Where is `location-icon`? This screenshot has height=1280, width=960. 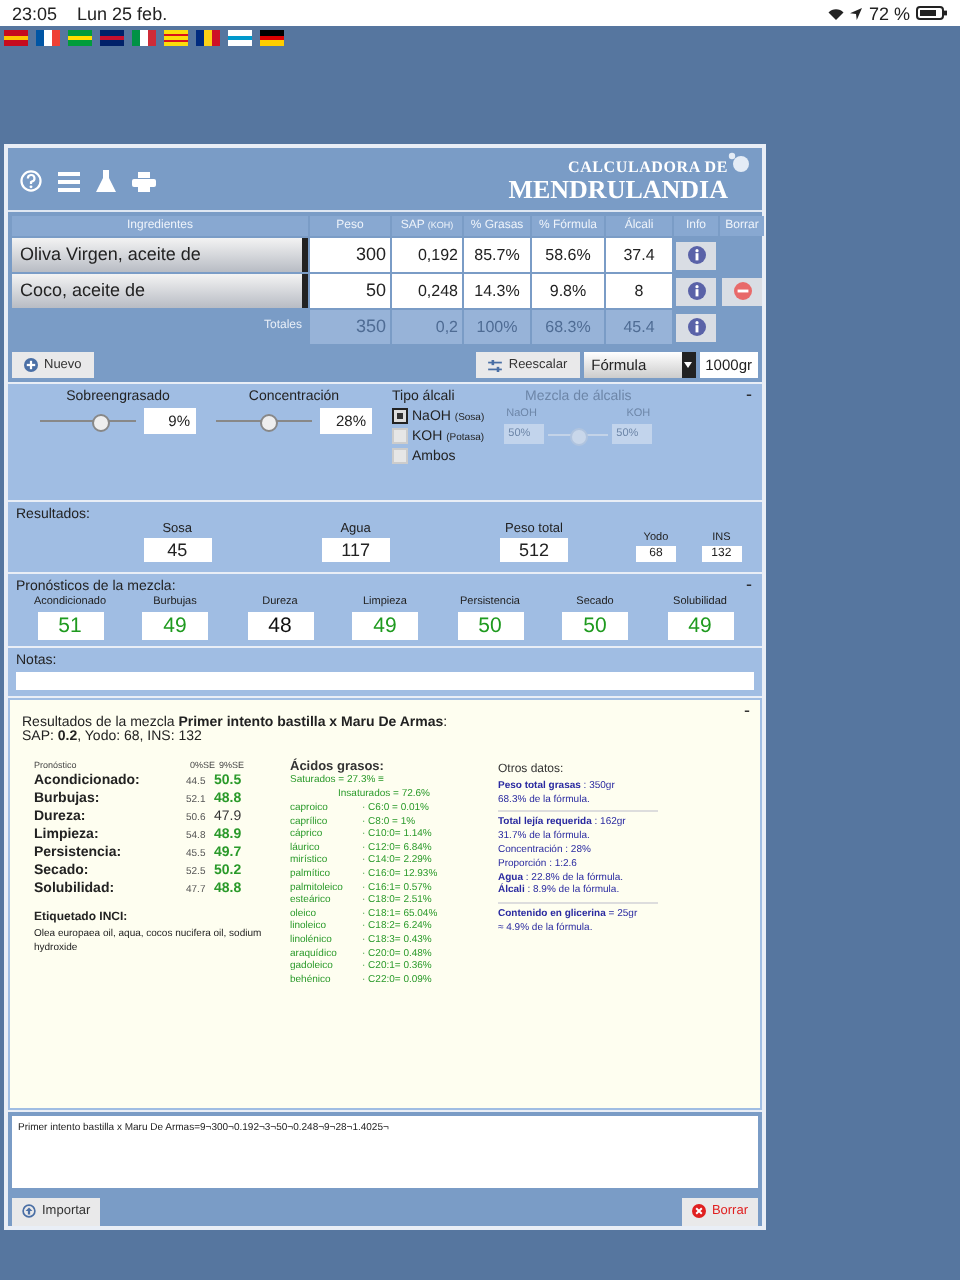 location-icon is located at coordinates (856, 13).